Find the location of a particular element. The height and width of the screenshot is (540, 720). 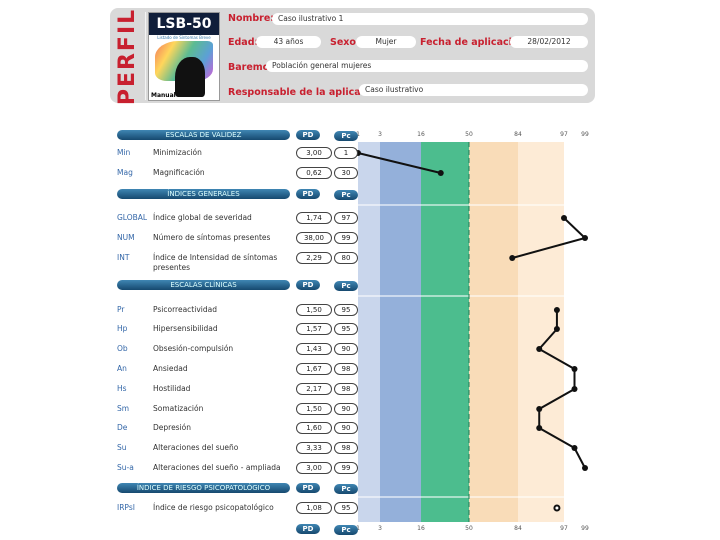

scale-name: Magnificación is located at coordinates (179, 172).